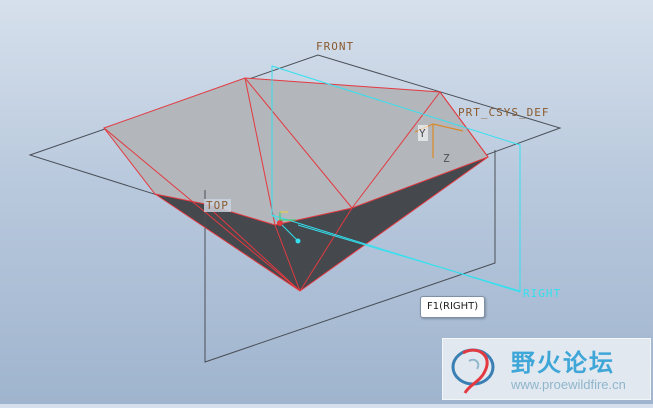 Image resolution: width=653 pixels, height=408 pixels. What do you see at coordinates (447, 158) in the screenshot?
I see `csys-z-label: Z` at bounding box center [447, 158].